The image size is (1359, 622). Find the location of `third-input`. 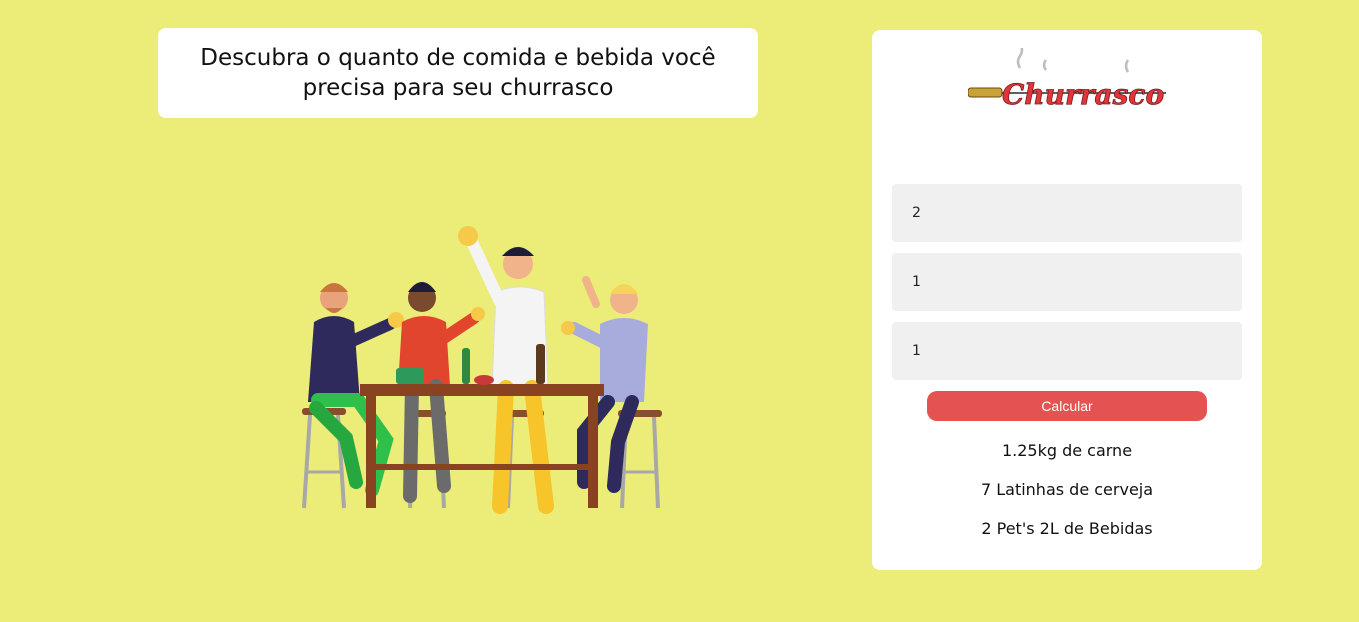

third-input is located at coordinates (1067, 351).